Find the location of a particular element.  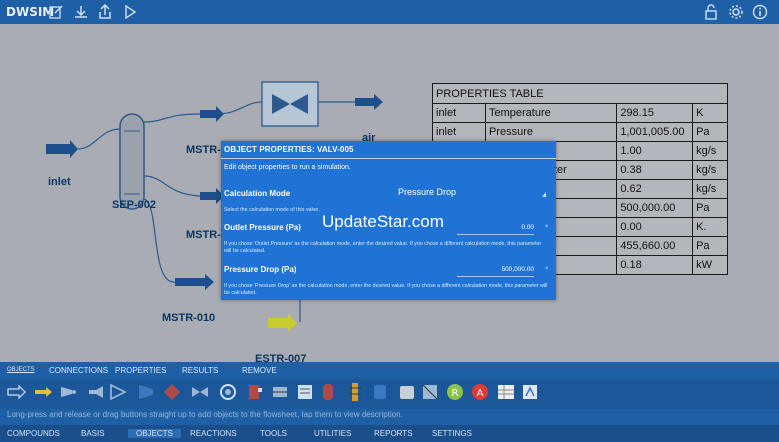

table-row: inlet Pressure 1,001,005.00 Pa is located at coordinates (580, 132).